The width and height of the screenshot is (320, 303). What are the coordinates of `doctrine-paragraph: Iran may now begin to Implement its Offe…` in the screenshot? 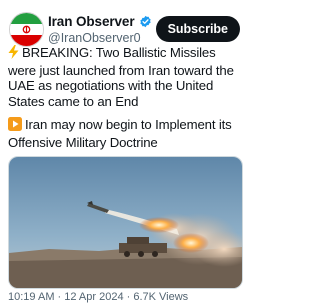 It's located at (126, 133).